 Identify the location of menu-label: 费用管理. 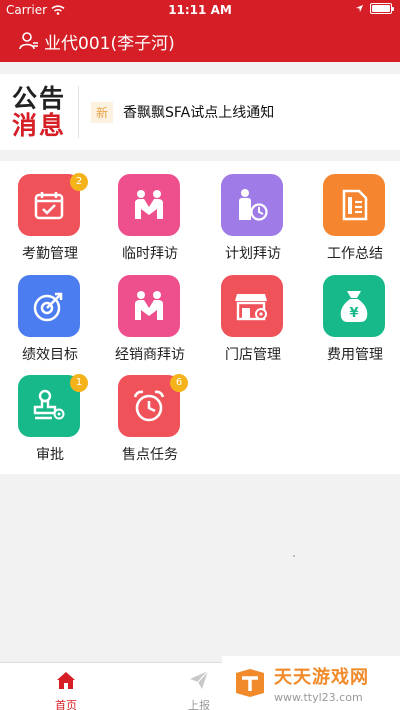
(355, 355).